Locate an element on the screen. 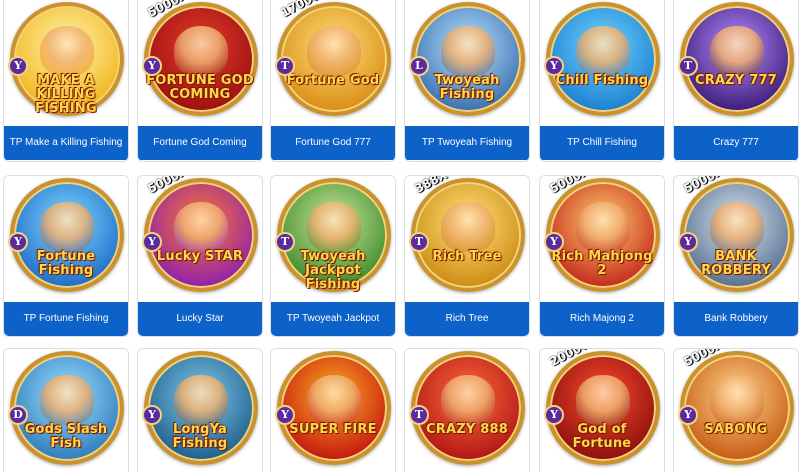 Image resolution: width=800 pixels, height=472 pixels. game-title: Bank Robbery is located at coordinates (736, 319).